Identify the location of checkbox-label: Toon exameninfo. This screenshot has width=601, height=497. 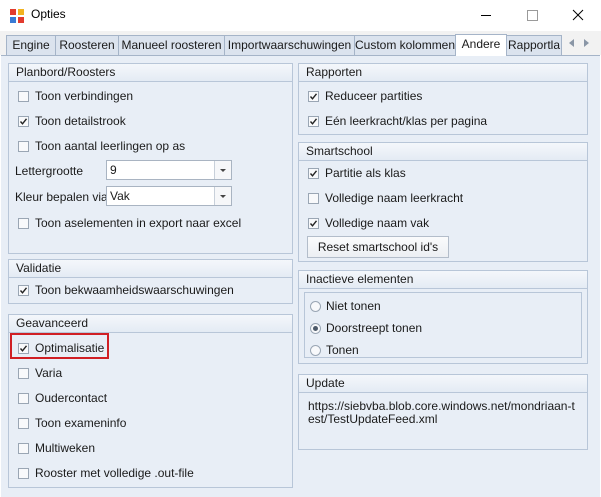
(81, 423).